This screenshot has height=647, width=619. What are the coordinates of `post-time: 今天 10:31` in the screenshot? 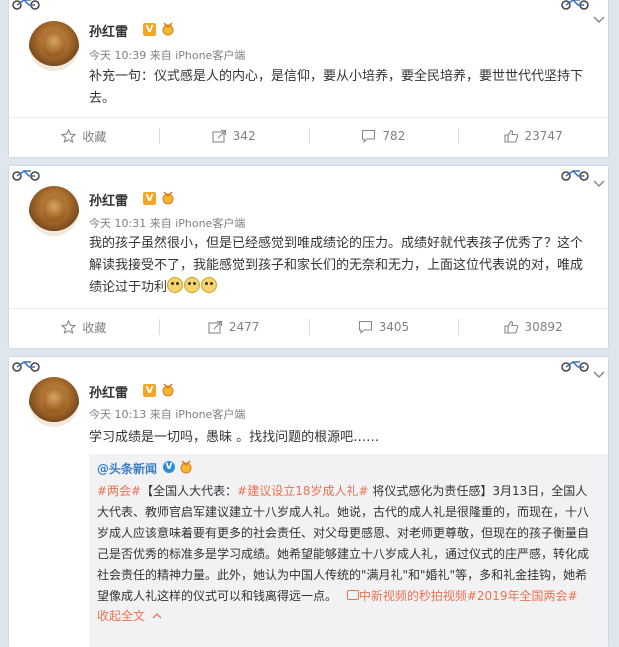 It's located at (117, 223).